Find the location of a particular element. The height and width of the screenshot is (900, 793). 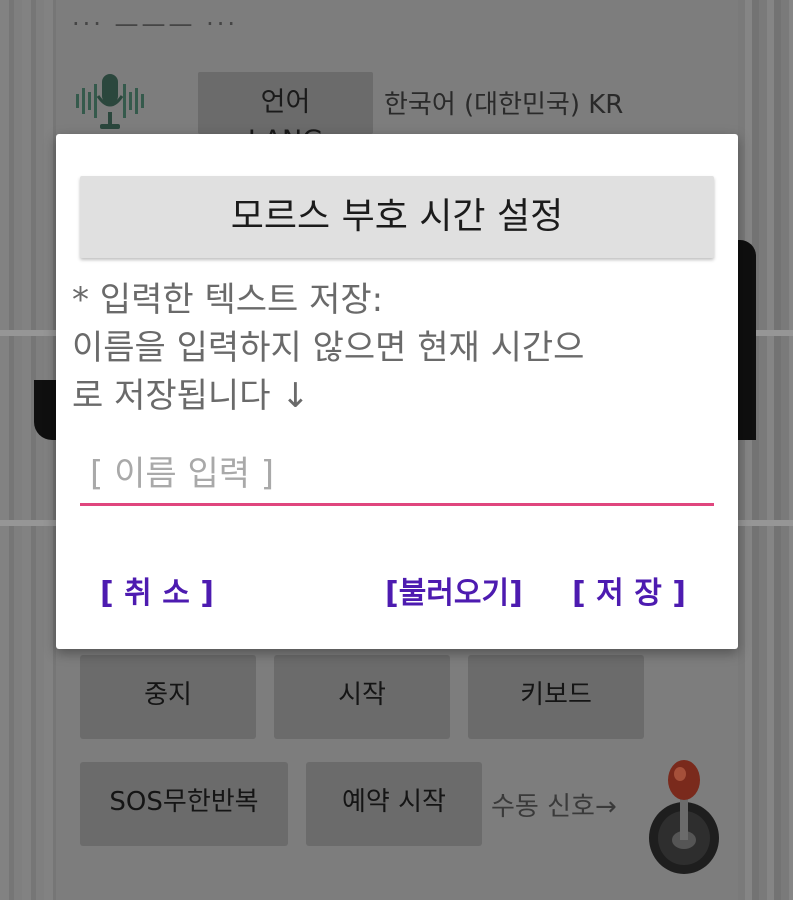

start-button: 시작 is located at coordinates (362, 697).